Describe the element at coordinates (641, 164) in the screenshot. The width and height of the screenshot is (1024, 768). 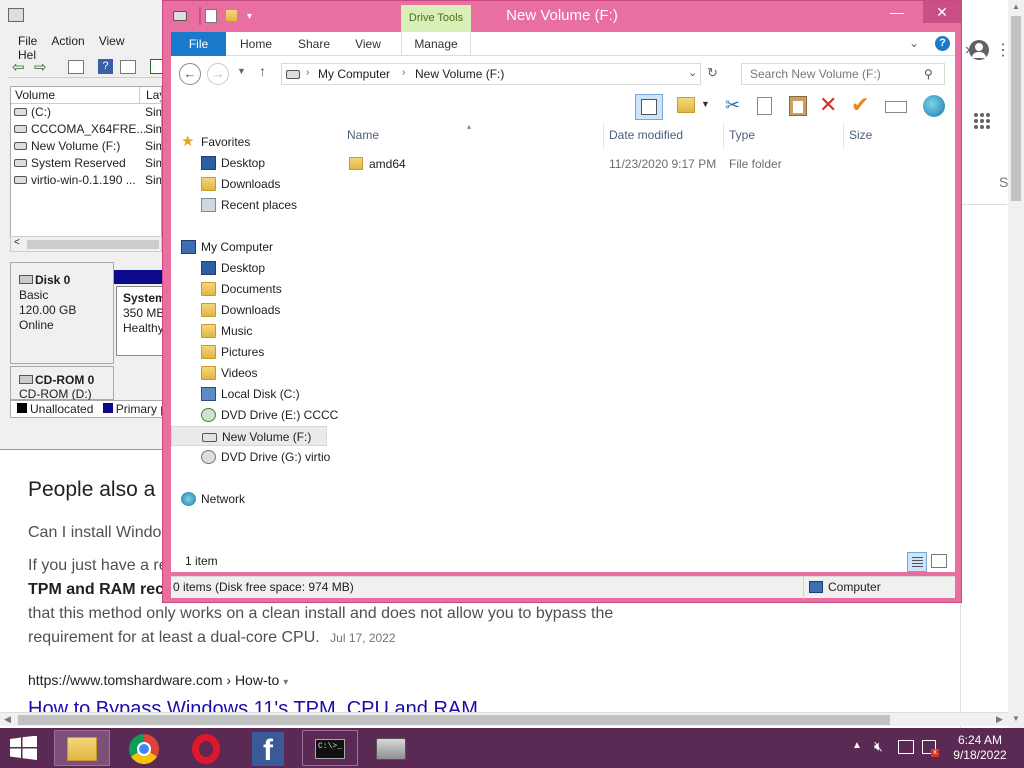
I see `table-row: amd64 11/23/2020 9:17 PM File folder` at that location.